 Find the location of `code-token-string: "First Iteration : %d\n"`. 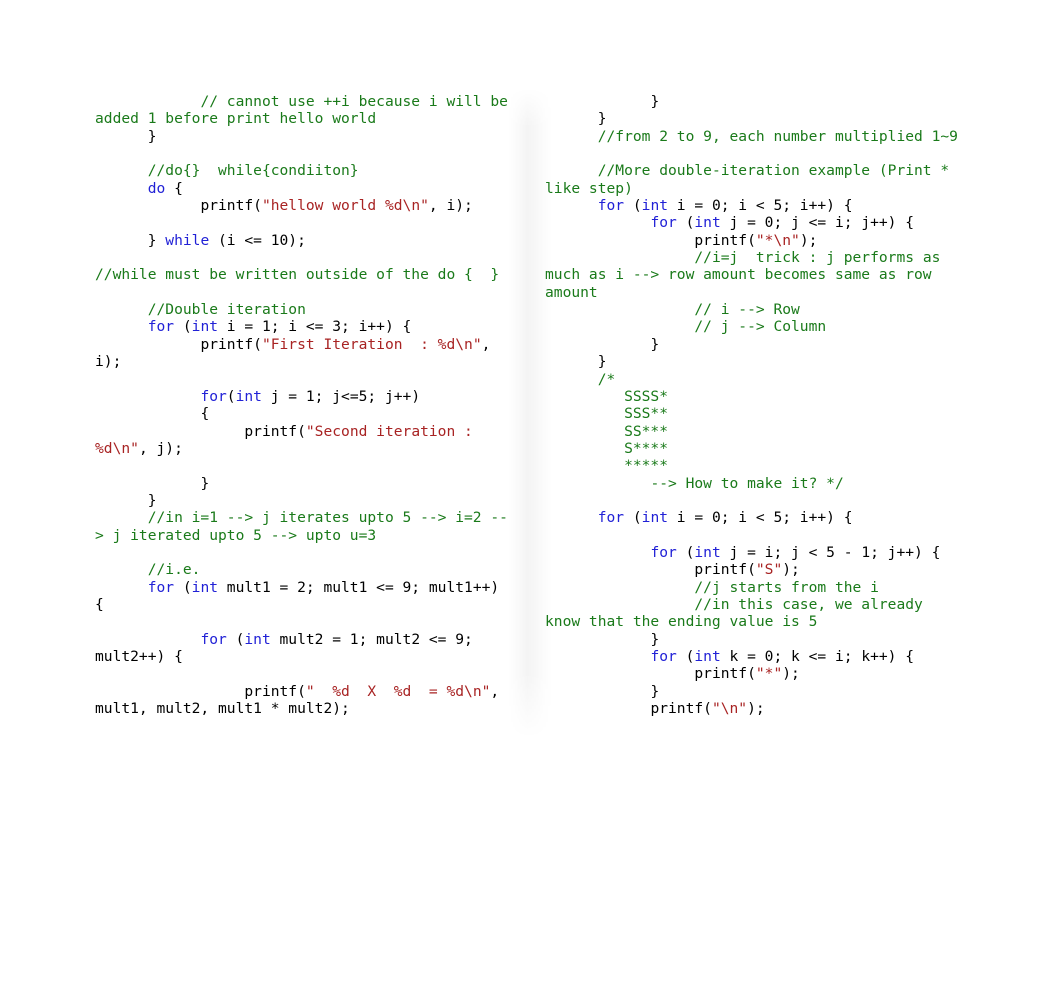

code-token-string: "First Iteration : %d\n" is located at coordinates (371, 344).